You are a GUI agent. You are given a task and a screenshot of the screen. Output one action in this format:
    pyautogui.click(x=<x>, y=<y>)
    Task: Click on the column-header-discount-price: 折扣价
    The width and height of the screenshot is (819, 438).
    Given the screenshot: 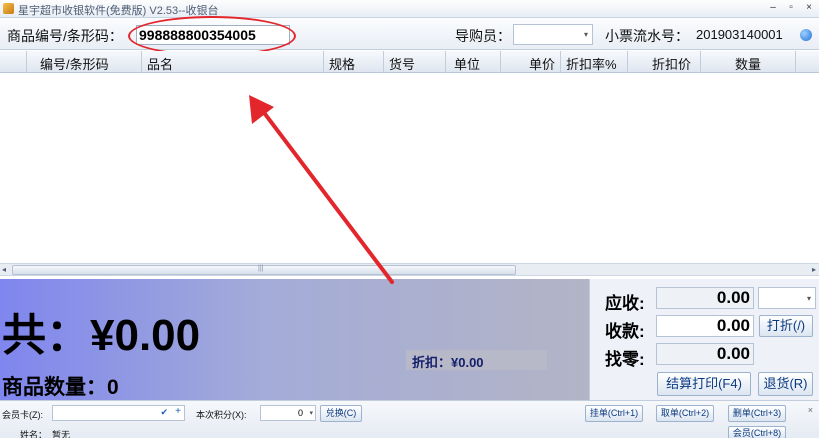 What is the action you would take?
    pyautogui.click(x=671, y=63)
    